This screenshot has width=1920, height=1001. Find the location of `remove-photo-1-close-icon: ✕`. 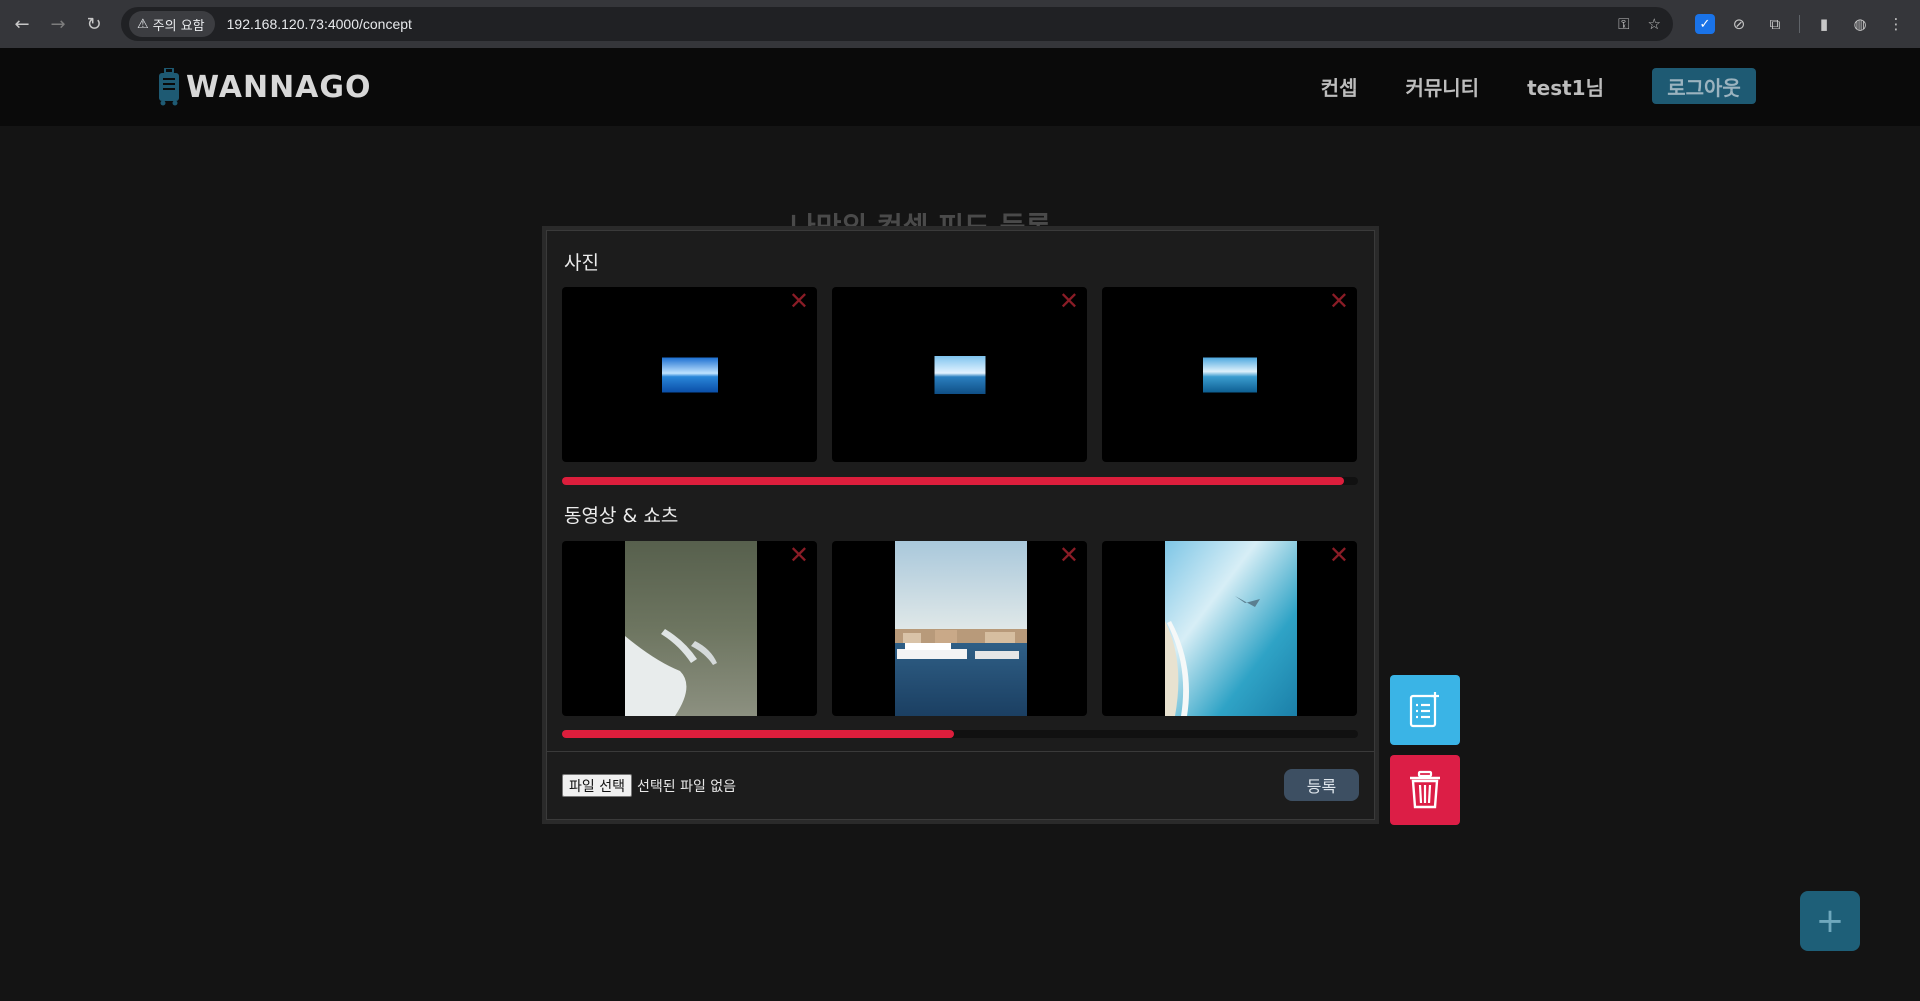

remove-photo-1-close-icon: ✕ is located at coordinates (799, 301).